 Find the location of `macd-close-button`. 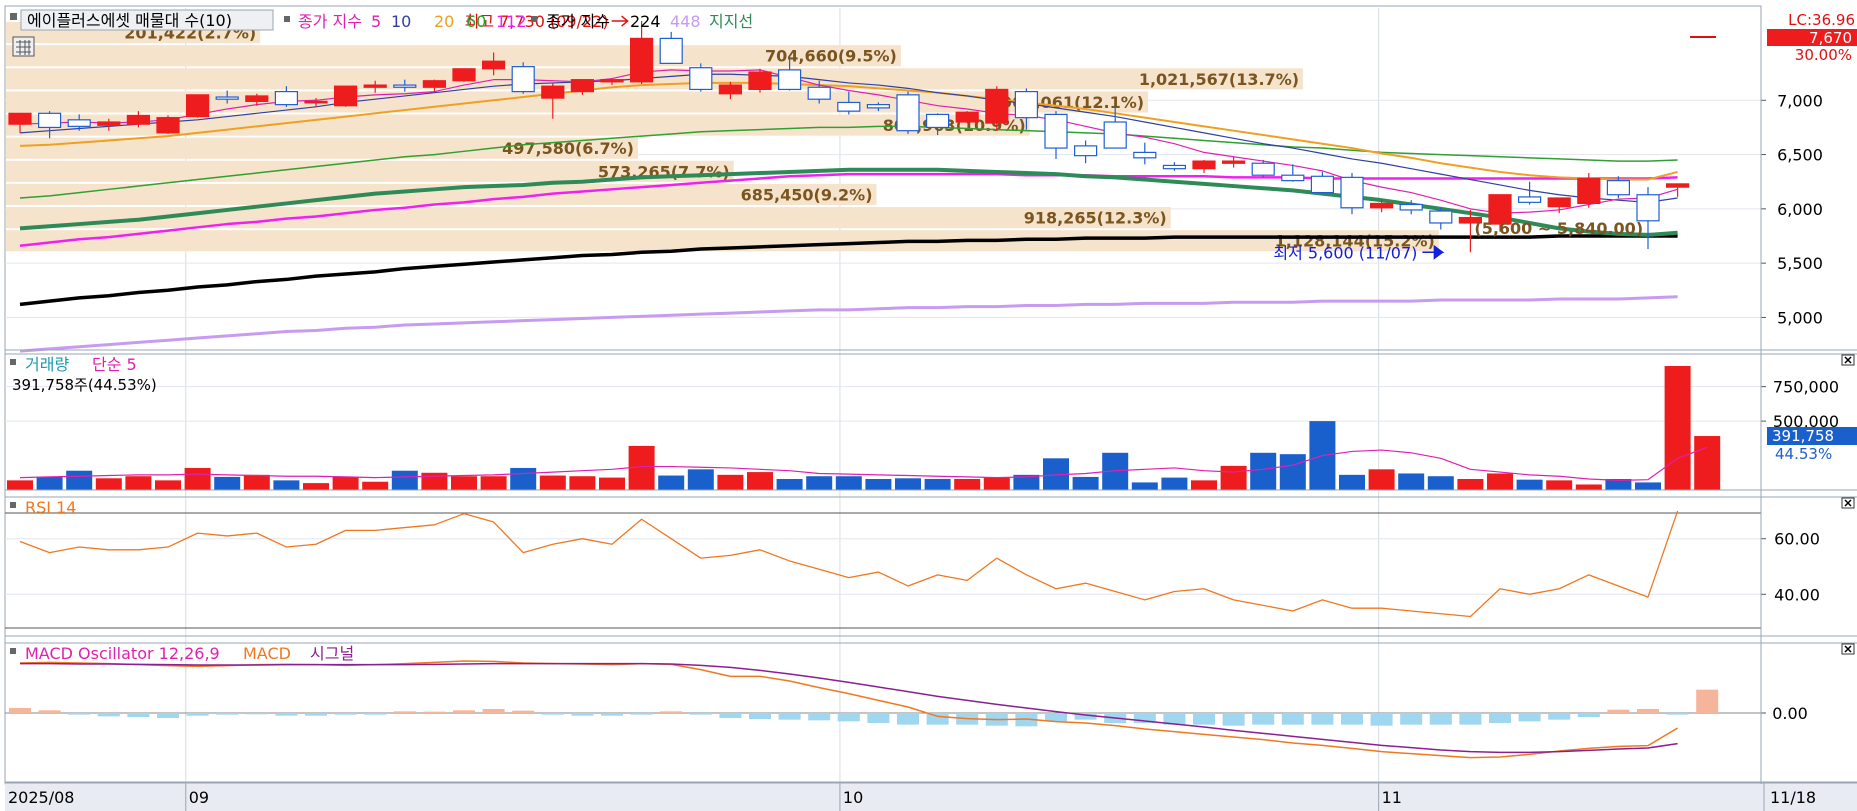

macd-close-button is located at coordinates (1848, 649).